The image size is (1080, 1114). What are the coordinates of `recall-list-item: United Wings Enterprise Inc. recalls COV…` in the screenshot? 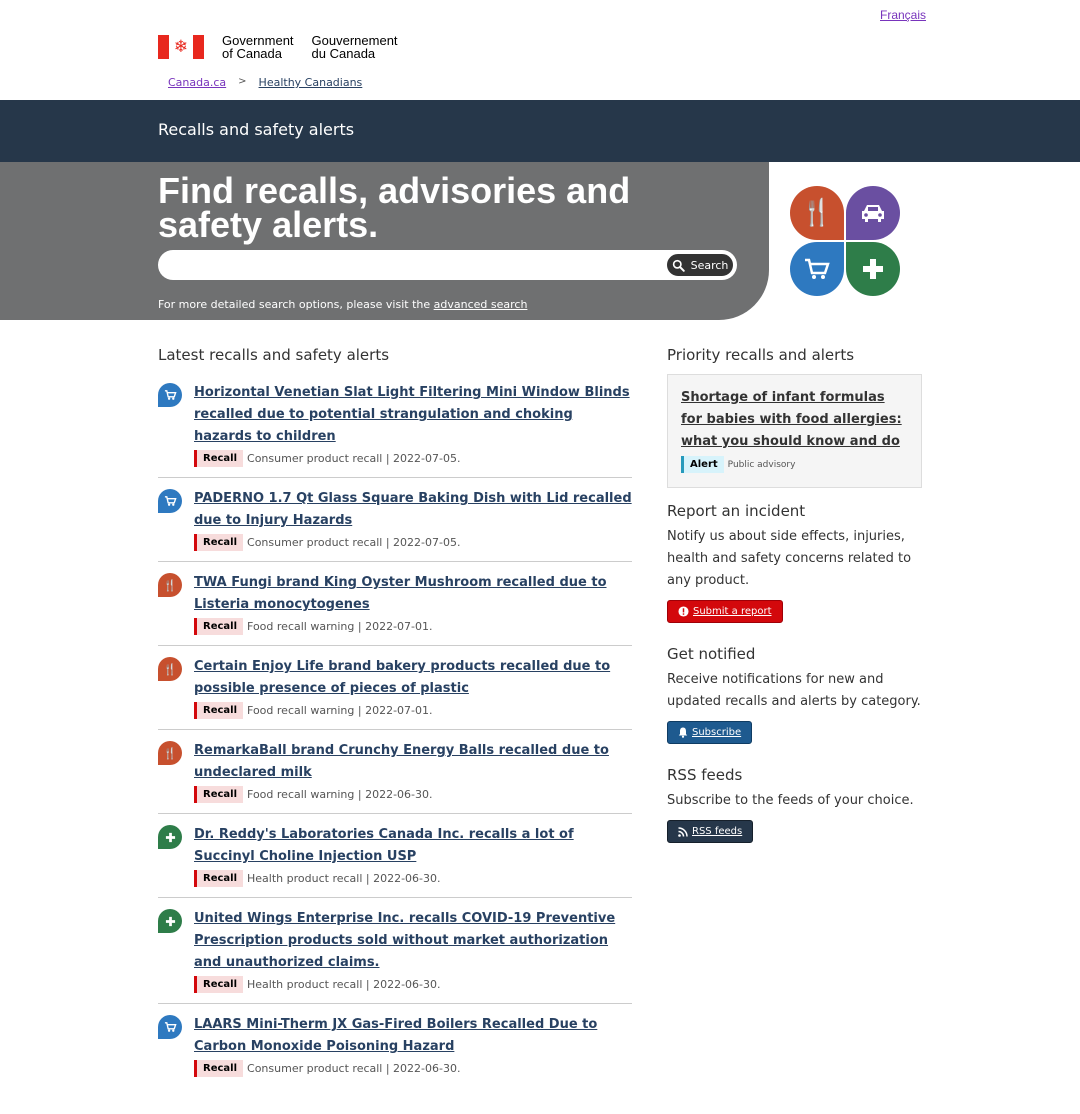 It's located at (395, 956).